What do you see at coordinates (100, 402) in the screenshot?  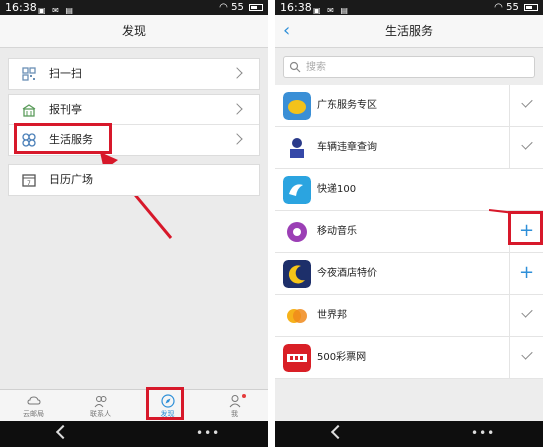 I see `contacts-icon` at bounding box center [100, 402].